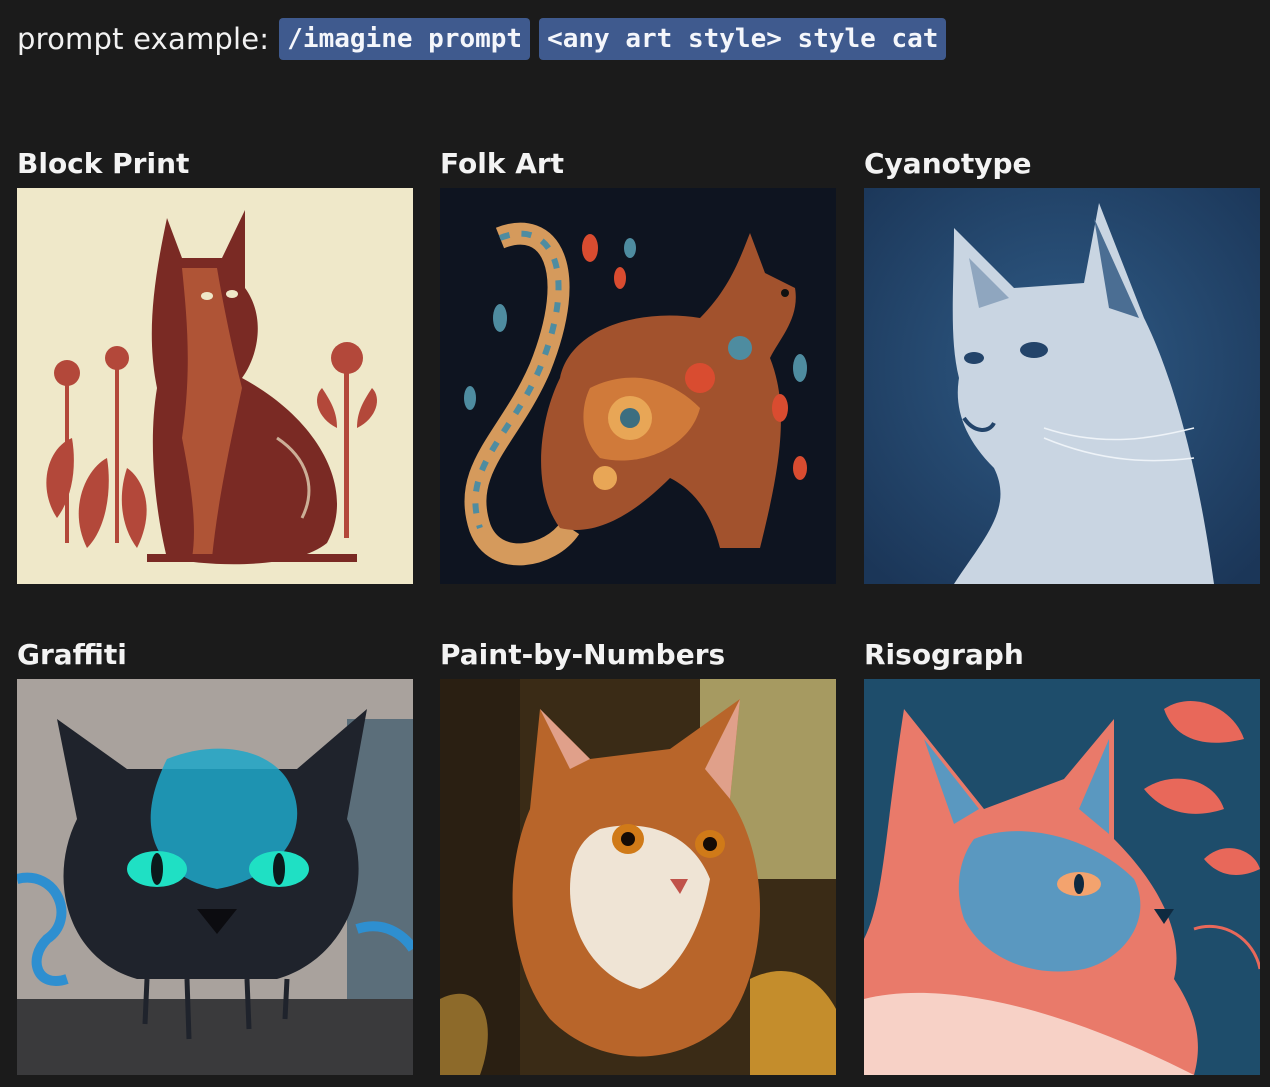 The width and height of the screenshot is (1270, 1087). What do you see at coordinates (143, 39) in the screenshot?
I see `prompt-label: prompt example:` at bounding box center [143, 39].